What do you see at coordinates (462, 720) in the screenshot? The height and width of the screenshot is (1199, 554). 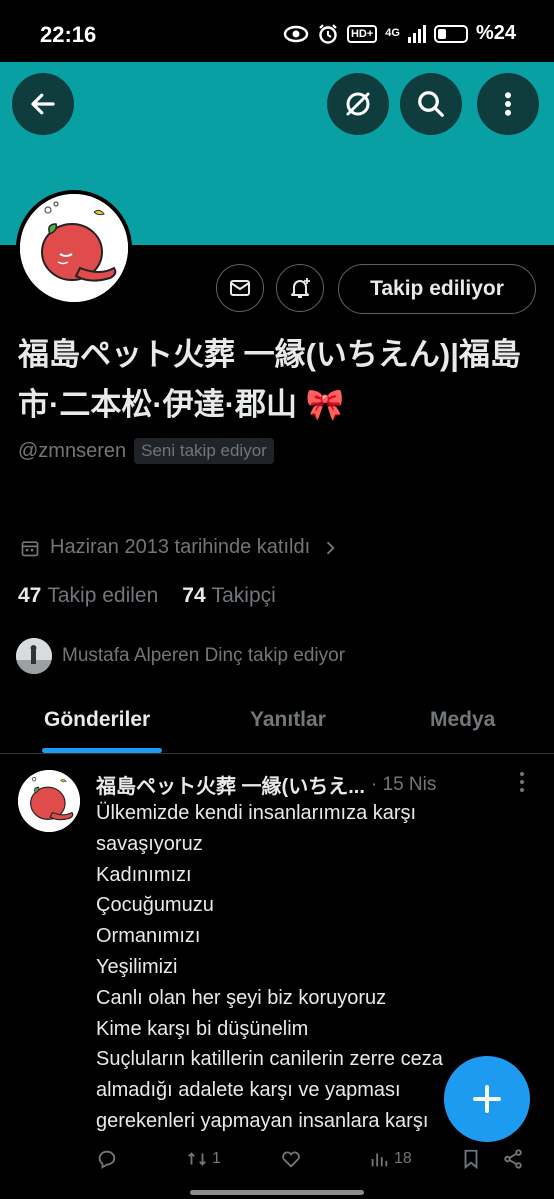 I see `tab-media: Medya` at bounding box center [462, 720].